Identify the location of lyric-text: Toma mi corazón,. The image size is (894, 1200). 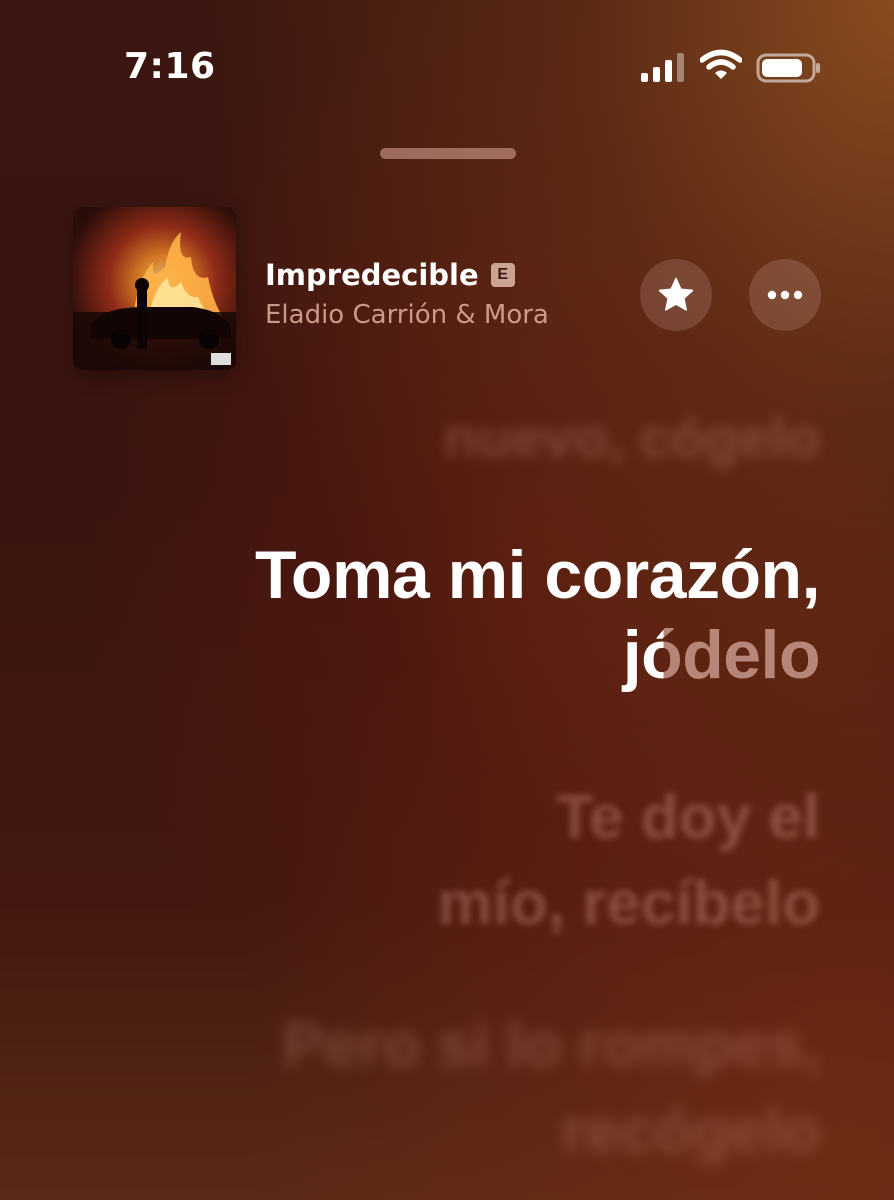
(537, 575).